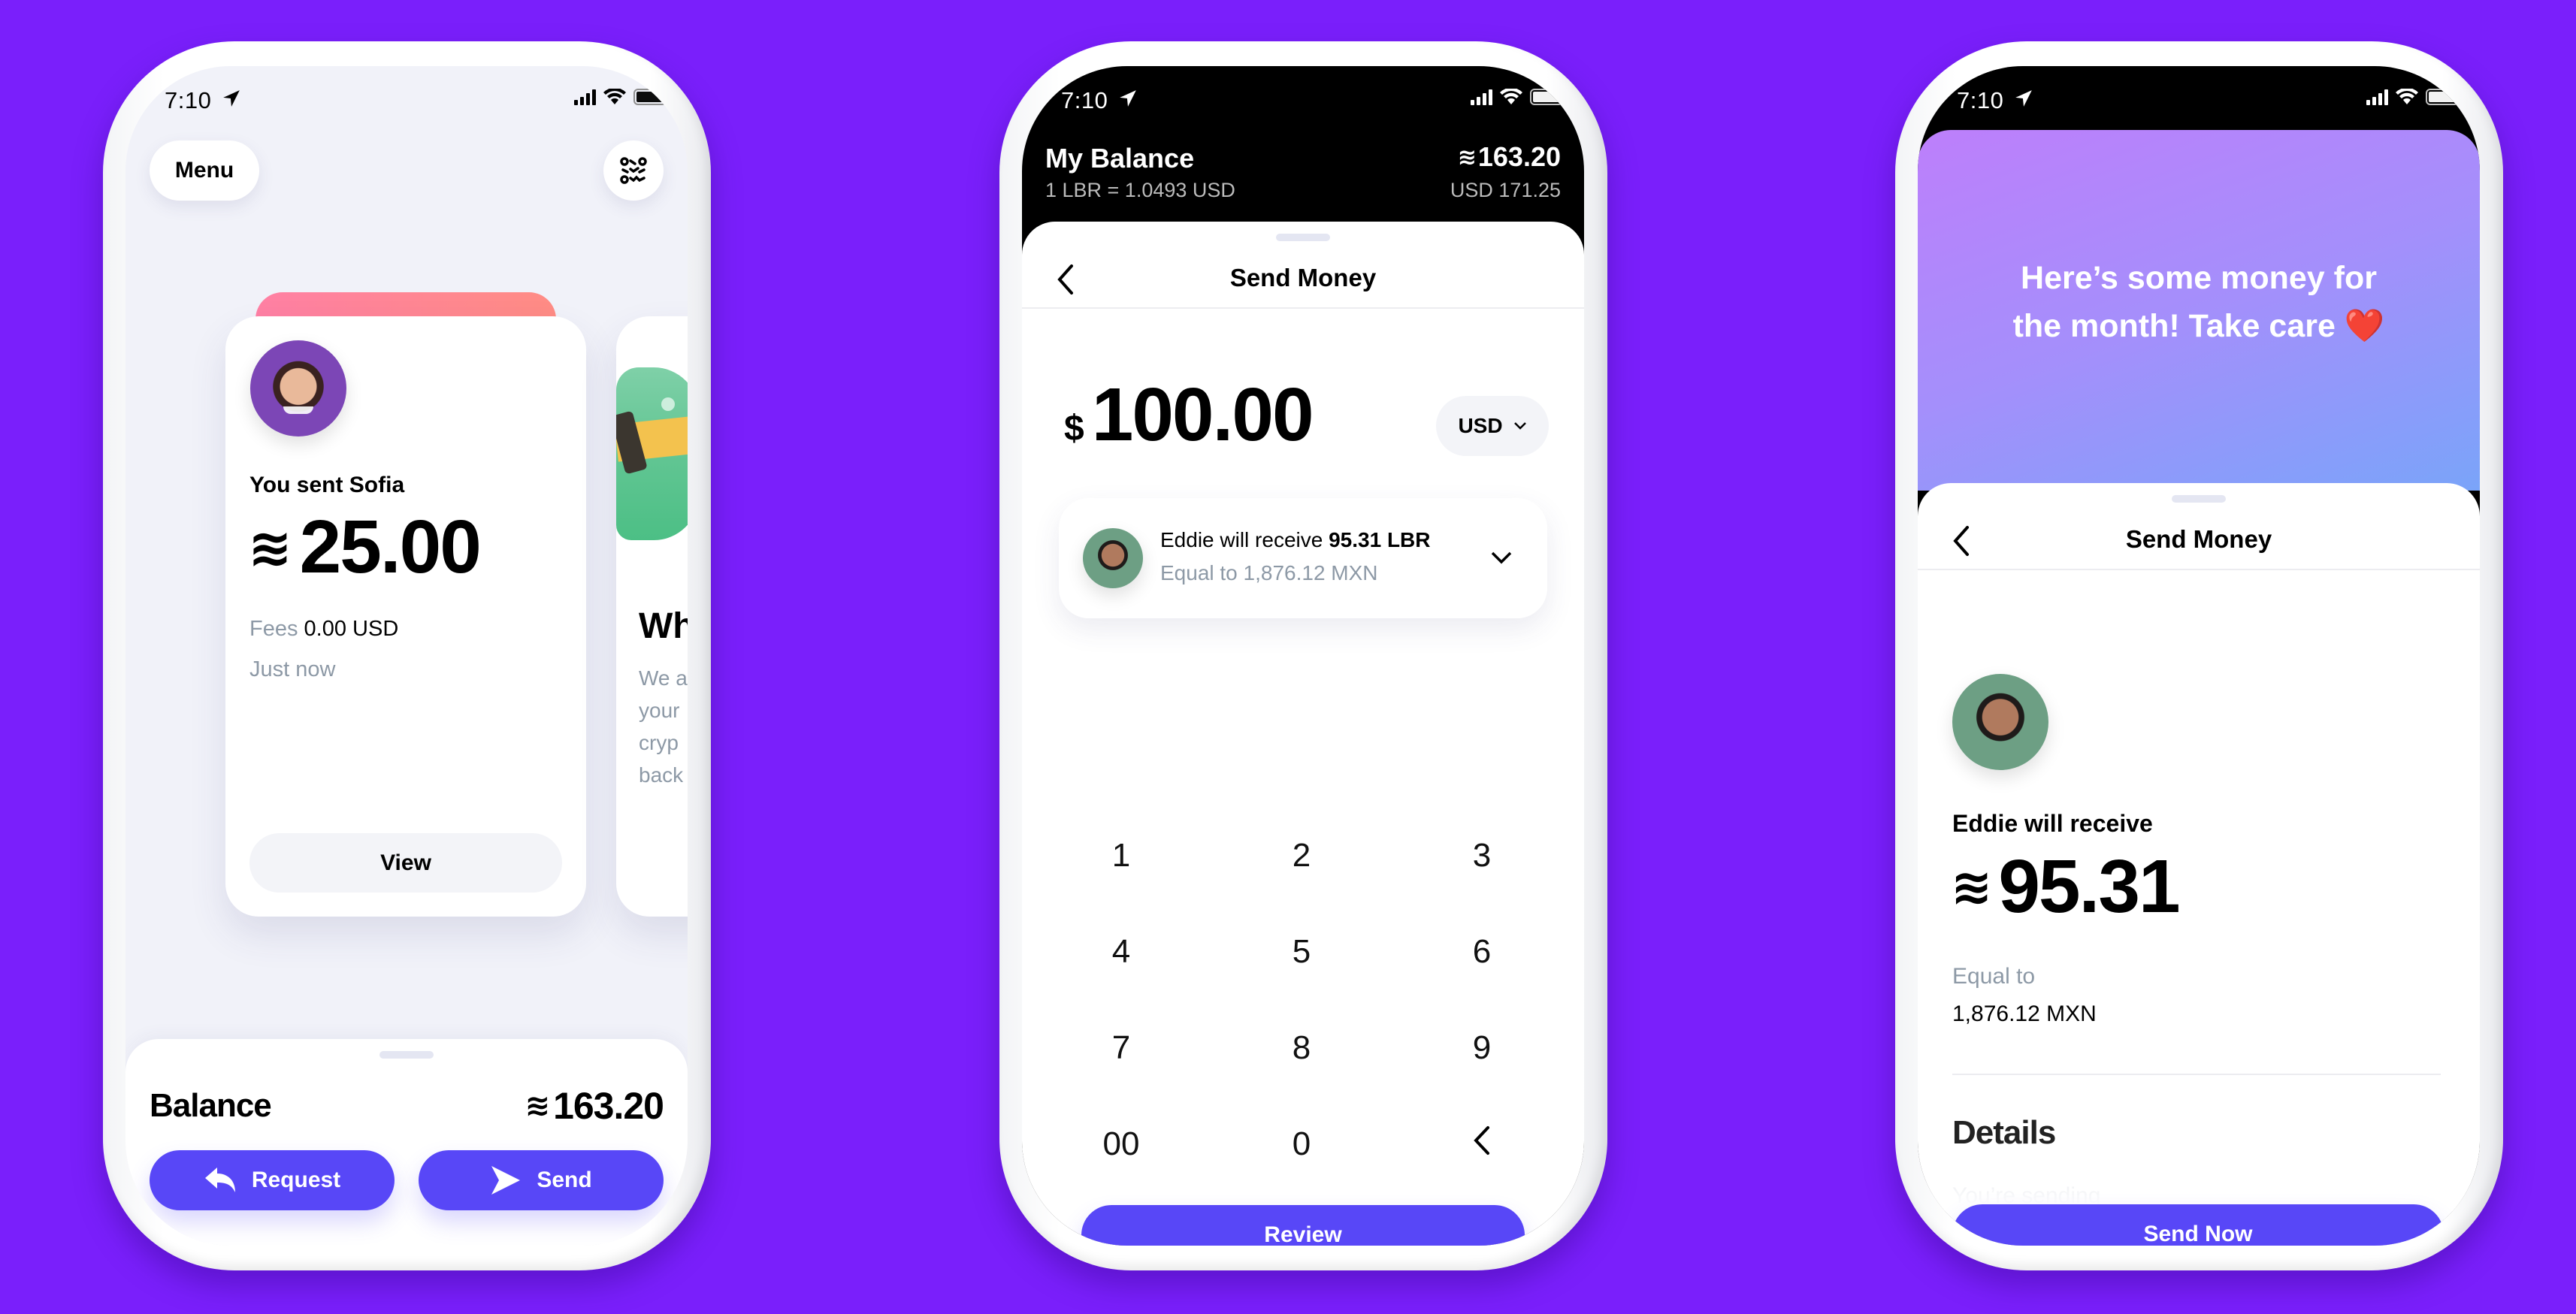 Image resolution: width=2576 pixels, height=1314 pixels. I want to click on backspace-chevron-icon, so click(1482, 1140).